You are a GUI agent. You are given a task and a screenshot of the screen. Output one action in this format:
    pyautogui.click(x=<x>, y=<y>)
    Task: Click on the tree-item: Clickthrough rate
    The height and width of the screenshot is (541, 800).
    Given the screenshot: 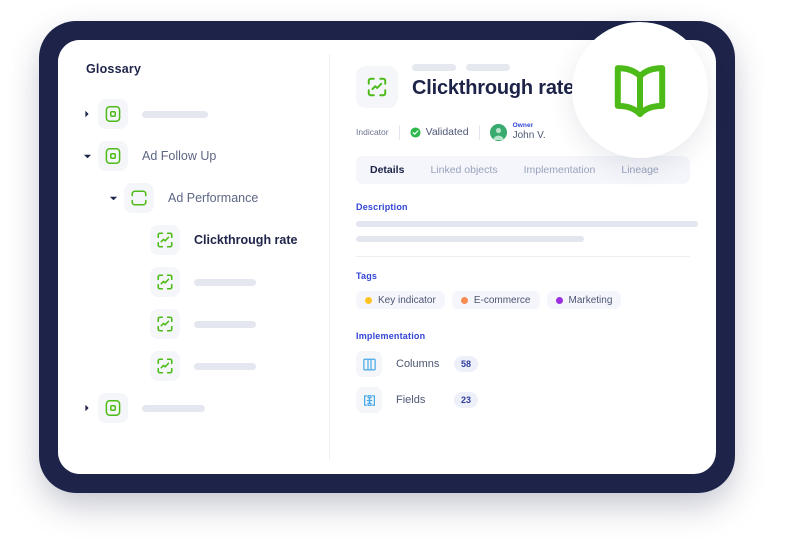 What is the action you would take?
    pyautogui.click(x=194, y=240)
    